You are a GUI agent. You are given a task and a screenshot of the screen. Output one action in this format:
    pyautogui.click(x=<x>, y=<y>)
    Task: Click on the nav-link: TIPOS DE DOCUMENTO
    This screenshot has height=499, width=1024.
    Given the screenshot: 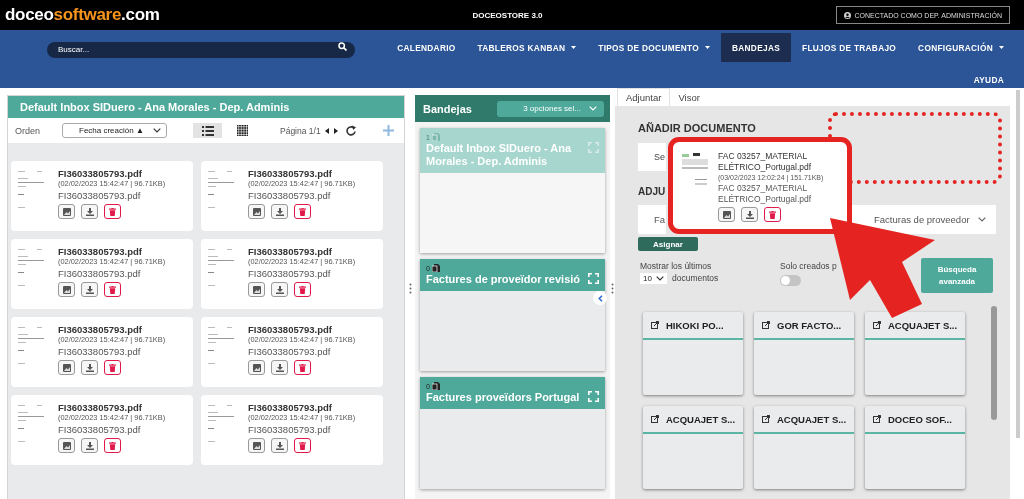 What is the action you would take?
    pyautogui.click(x=654, y=47)
    